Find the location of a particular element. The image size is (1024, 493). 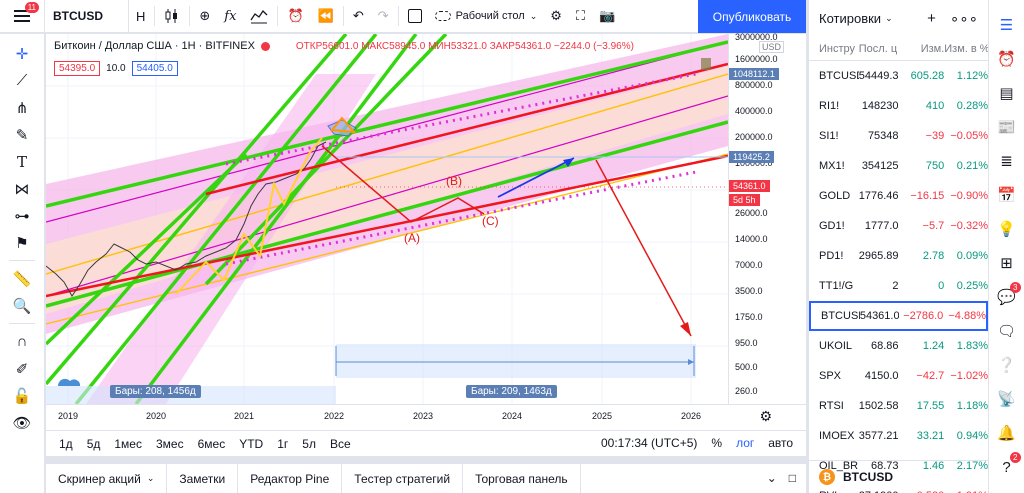

calendar-toggle: 📅 is located at coordinates (1007, 195).